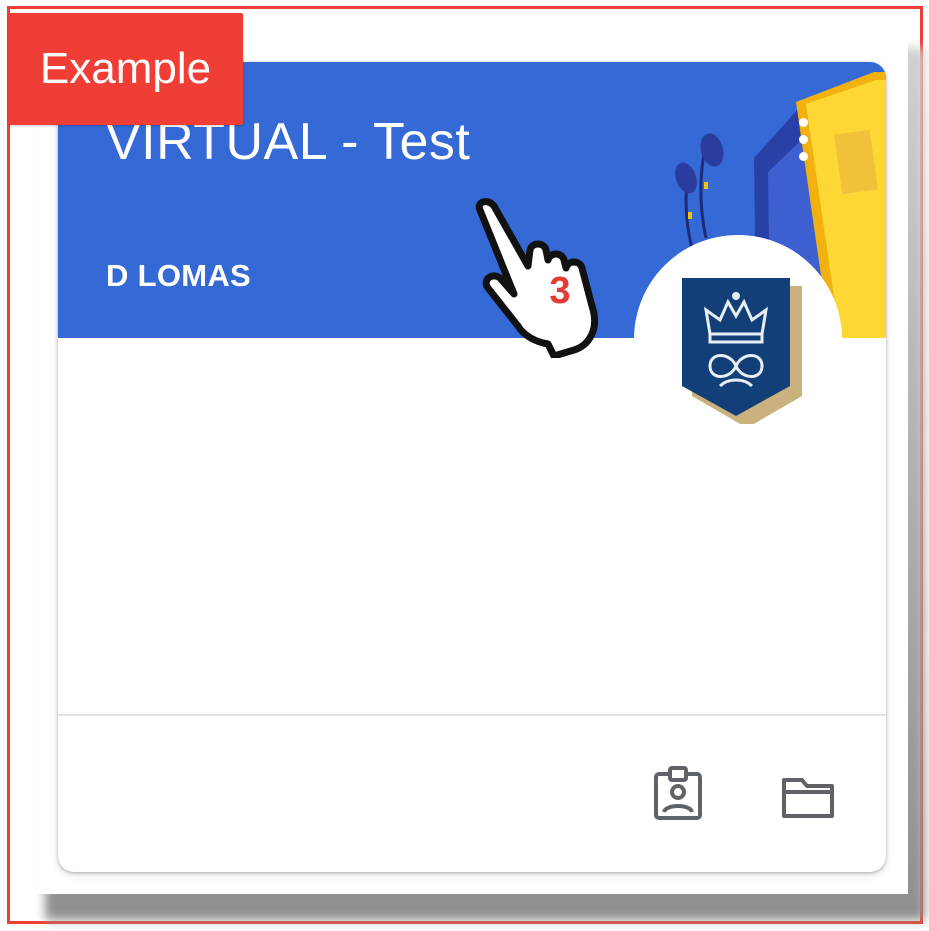 The width and height of the screenshot is (929, 931). Describe the element at coordinates (808, 796) in the screenshot. I see `folder-icon` at that location.